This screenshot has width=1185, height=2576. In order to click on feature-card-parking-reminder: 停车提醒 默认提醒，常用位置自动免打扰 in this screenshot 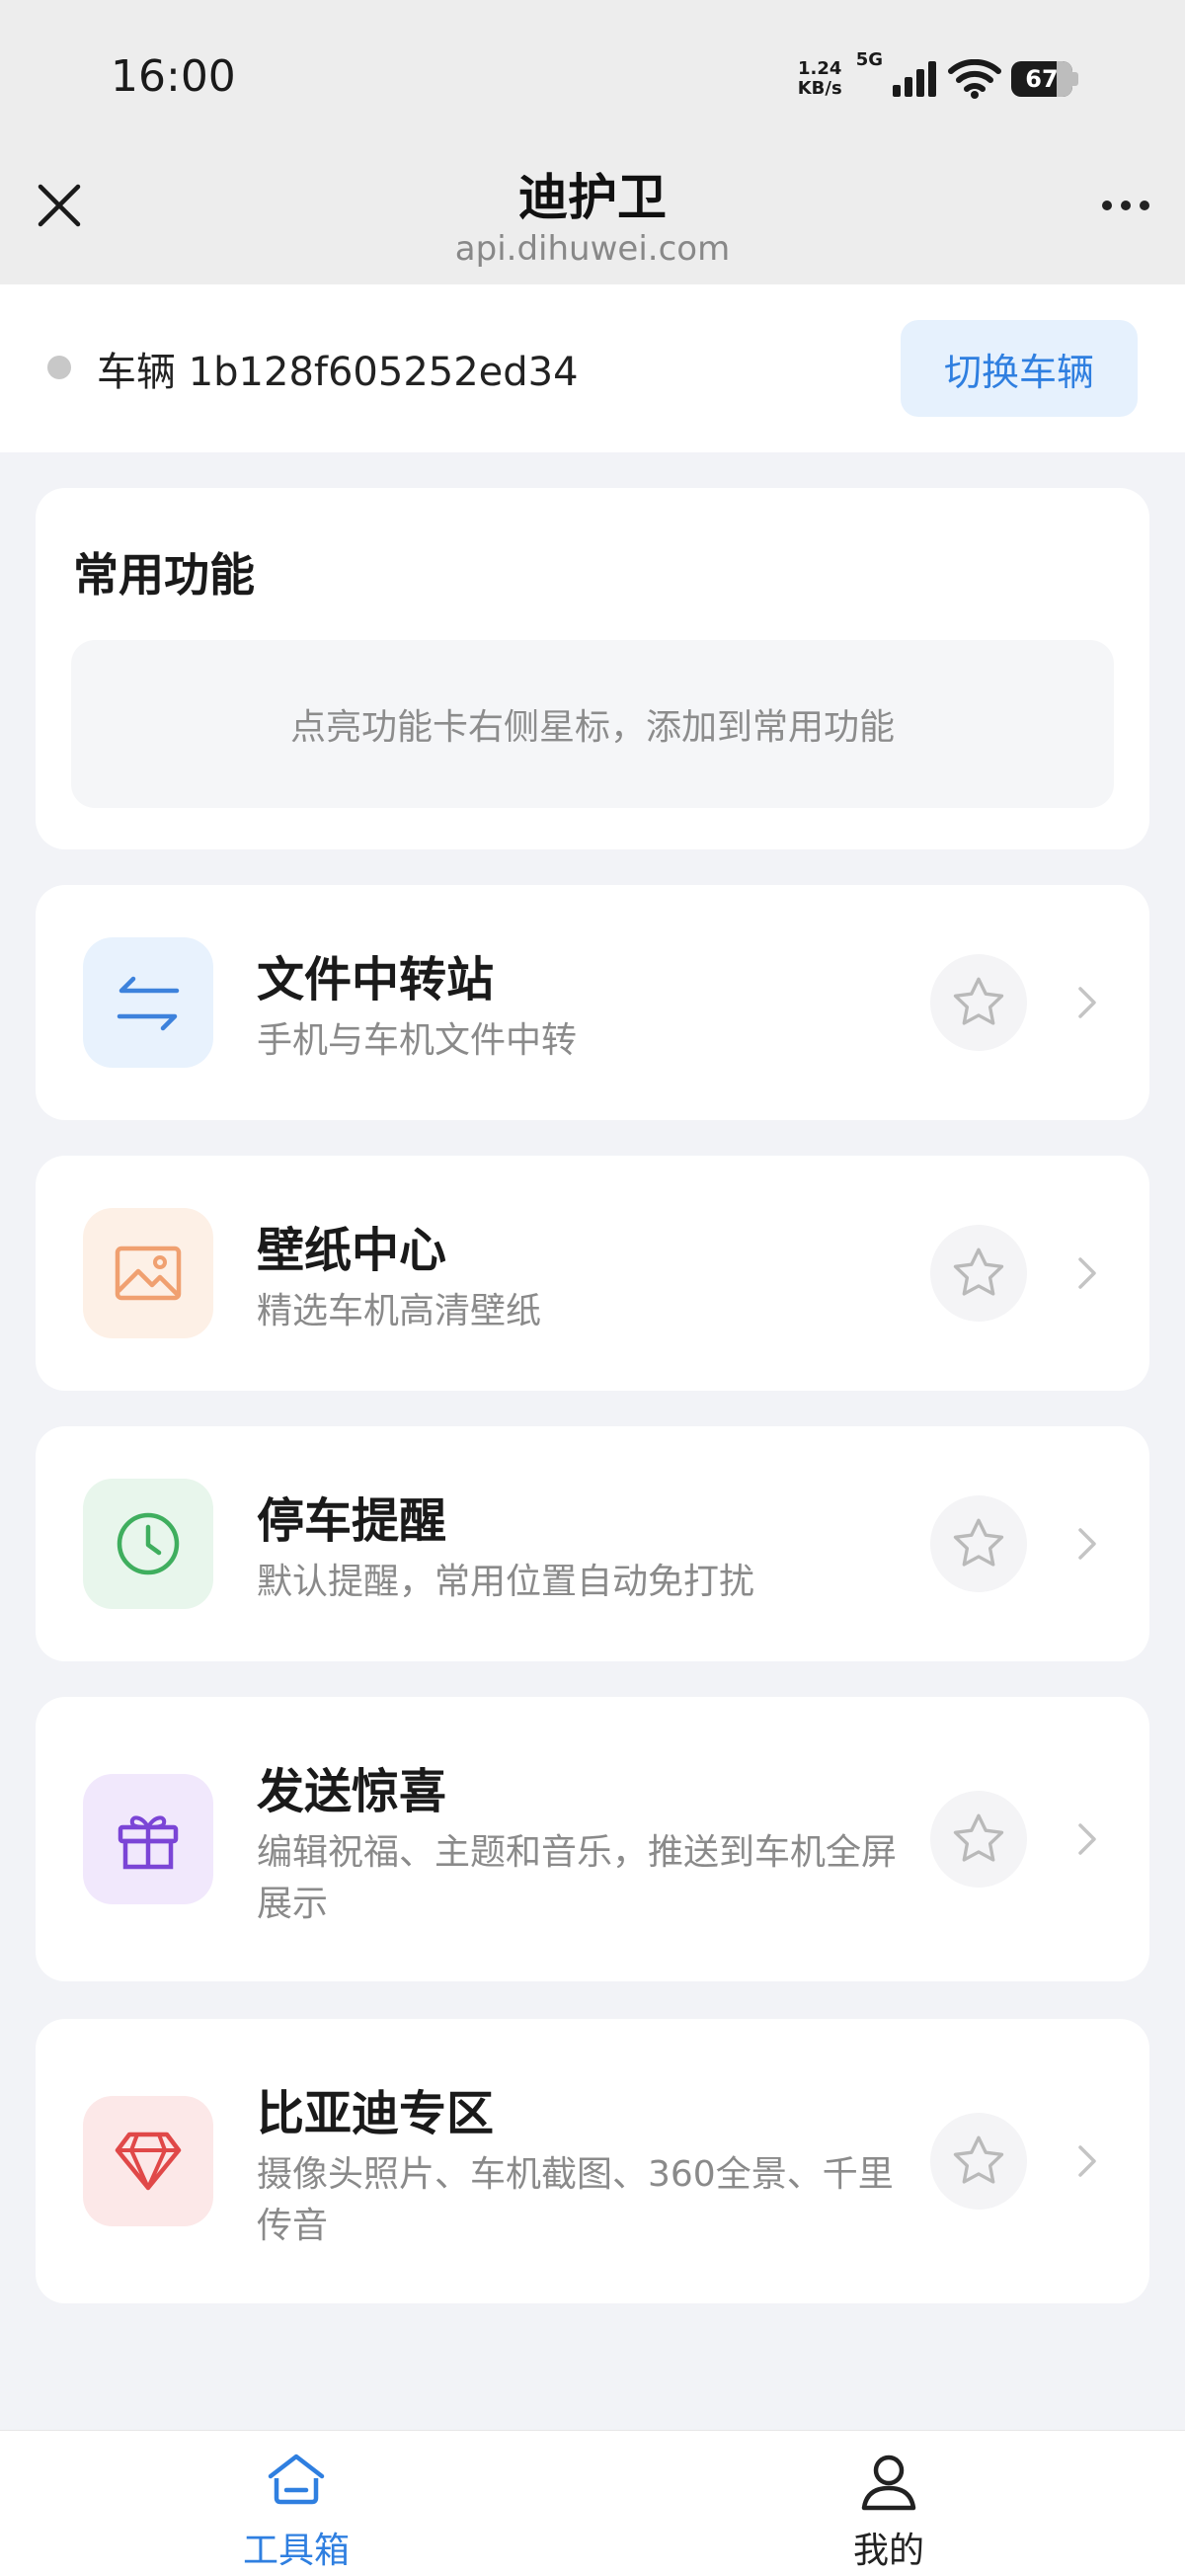, I will do `click(592, 1543)`.